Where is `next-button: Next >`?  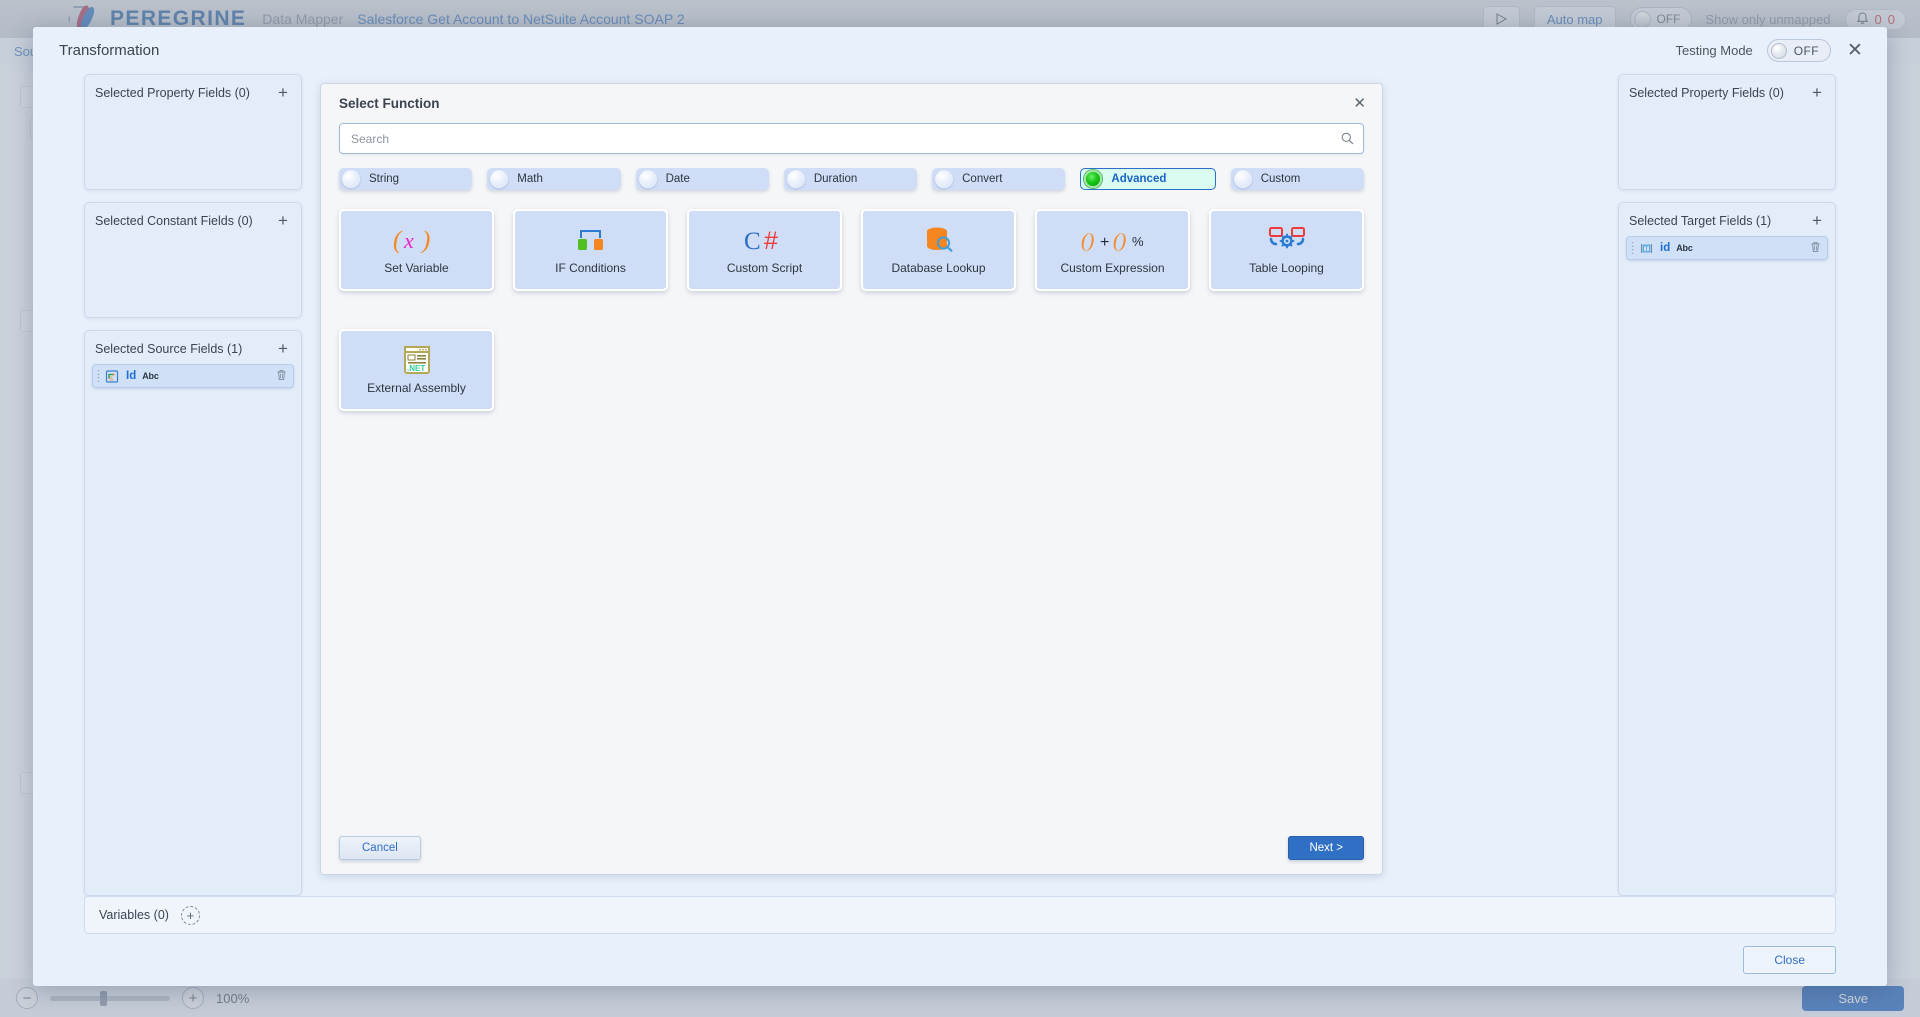
next-button: Next > is located at coordinates (1326, 848).